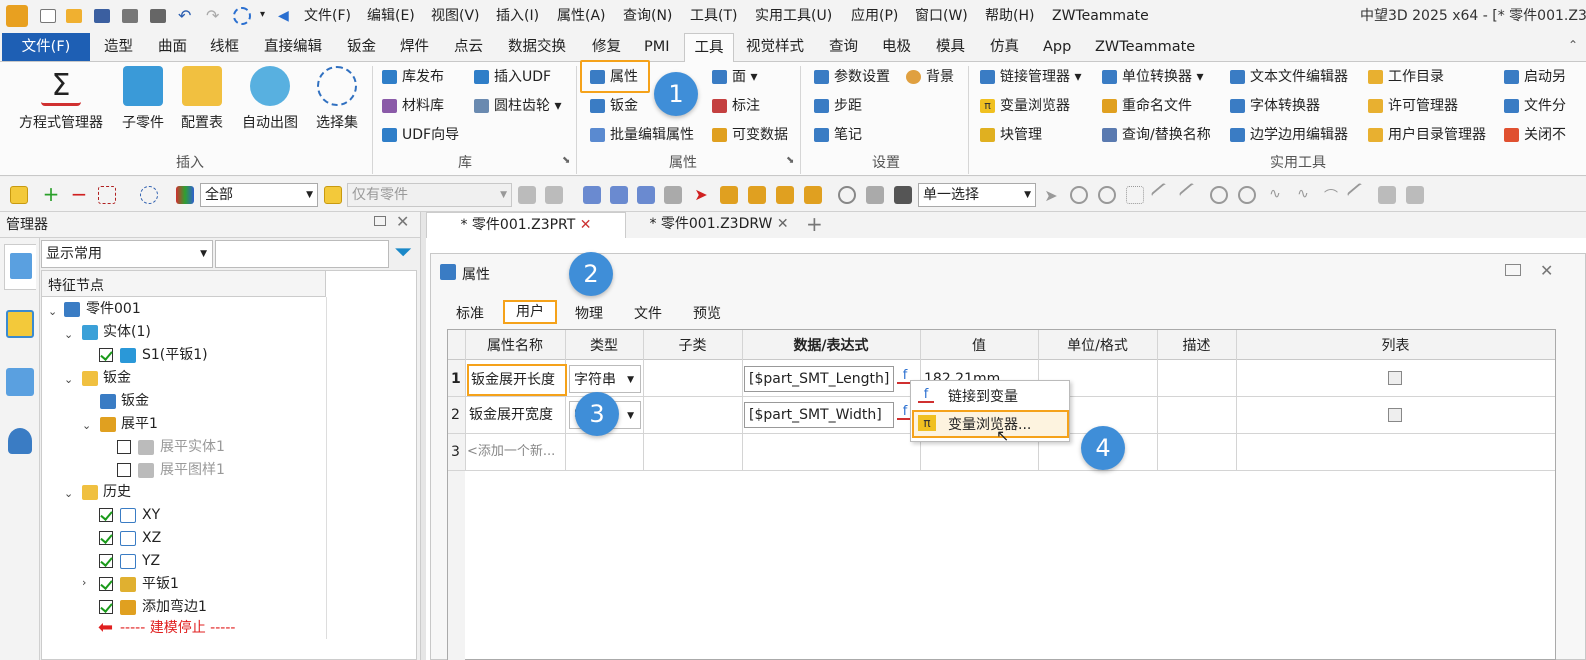 This screenshot has width=1586, height=660. What do you see at coordinates (613, 106) in the screenshot?
I see `sheet-metal-attribute-button: 钣金` at bounding box center [613, 106].